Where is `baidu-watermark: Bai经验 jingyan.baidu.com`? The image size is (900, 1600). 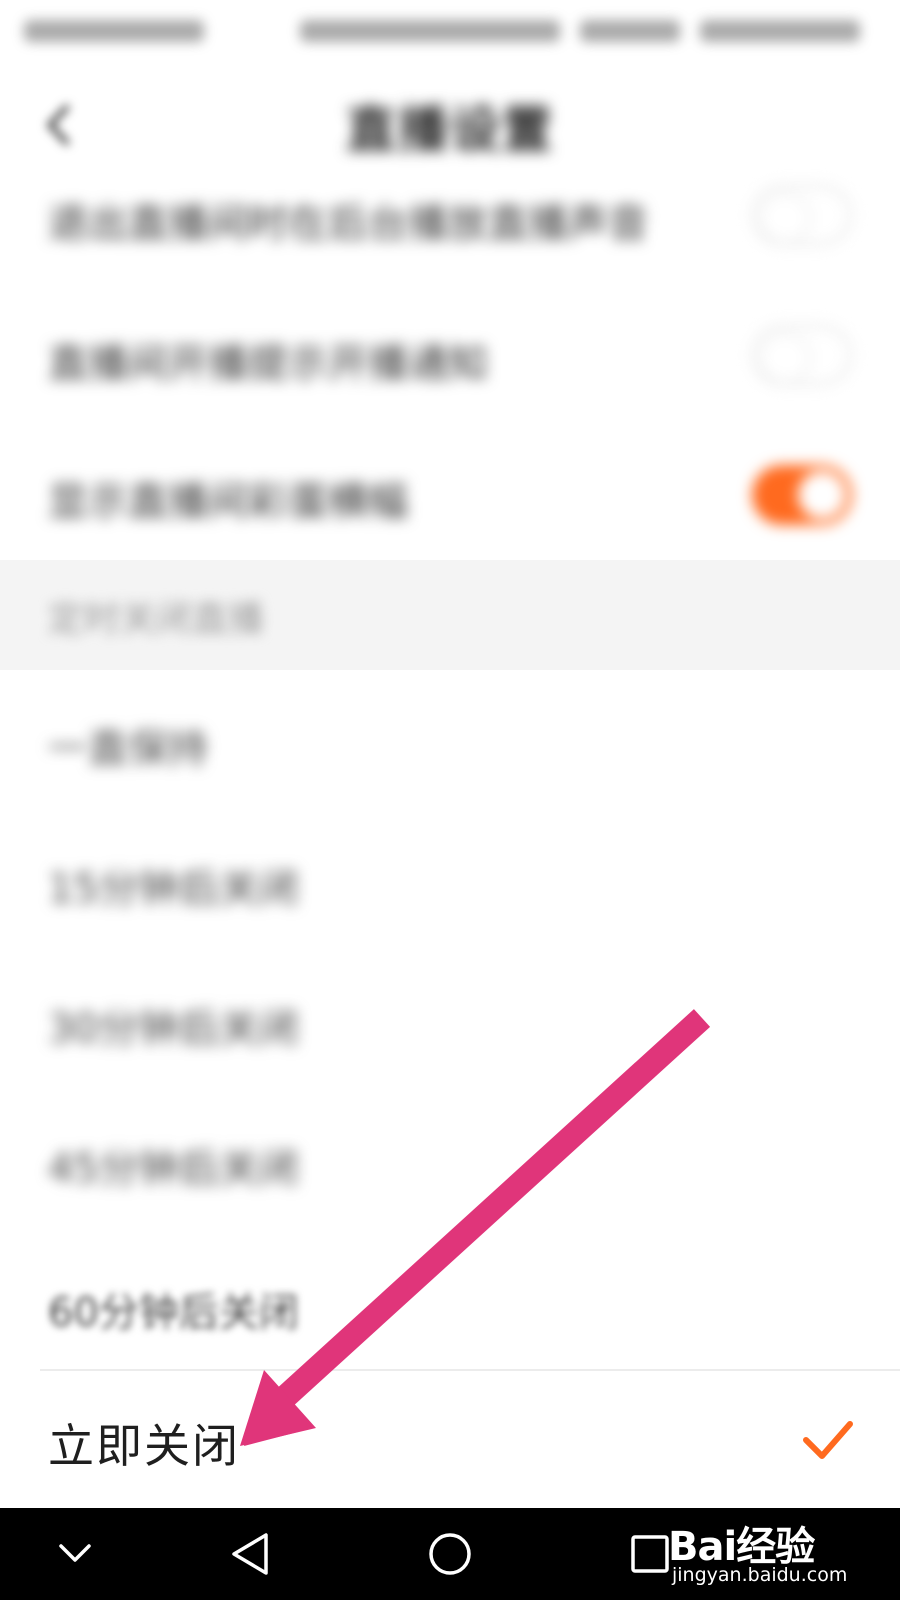 baidu-watermark: Bai经验 jingyan.baidu.com is located at coordinates (763, 1554).